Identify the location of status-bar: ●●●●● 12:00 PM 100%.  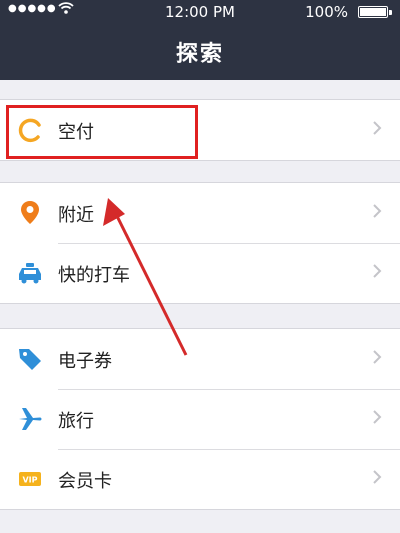
(200, 12).